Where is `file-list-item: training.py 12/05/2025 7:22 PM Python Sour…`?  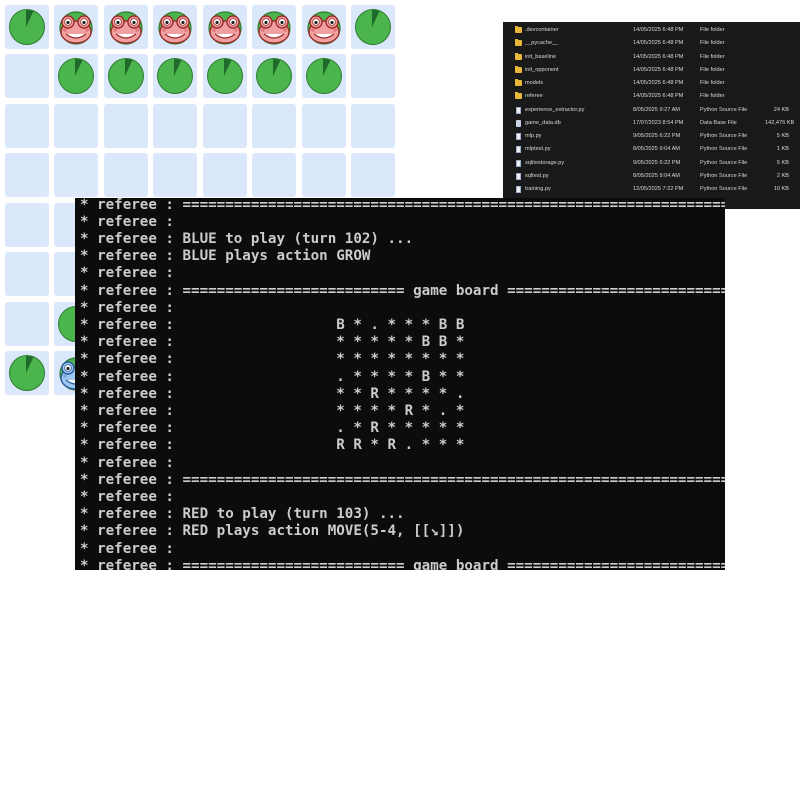 file-list-item: training.py 12/05/2025 7:22 PM Python Sour… is located at coordinates (651, 189).